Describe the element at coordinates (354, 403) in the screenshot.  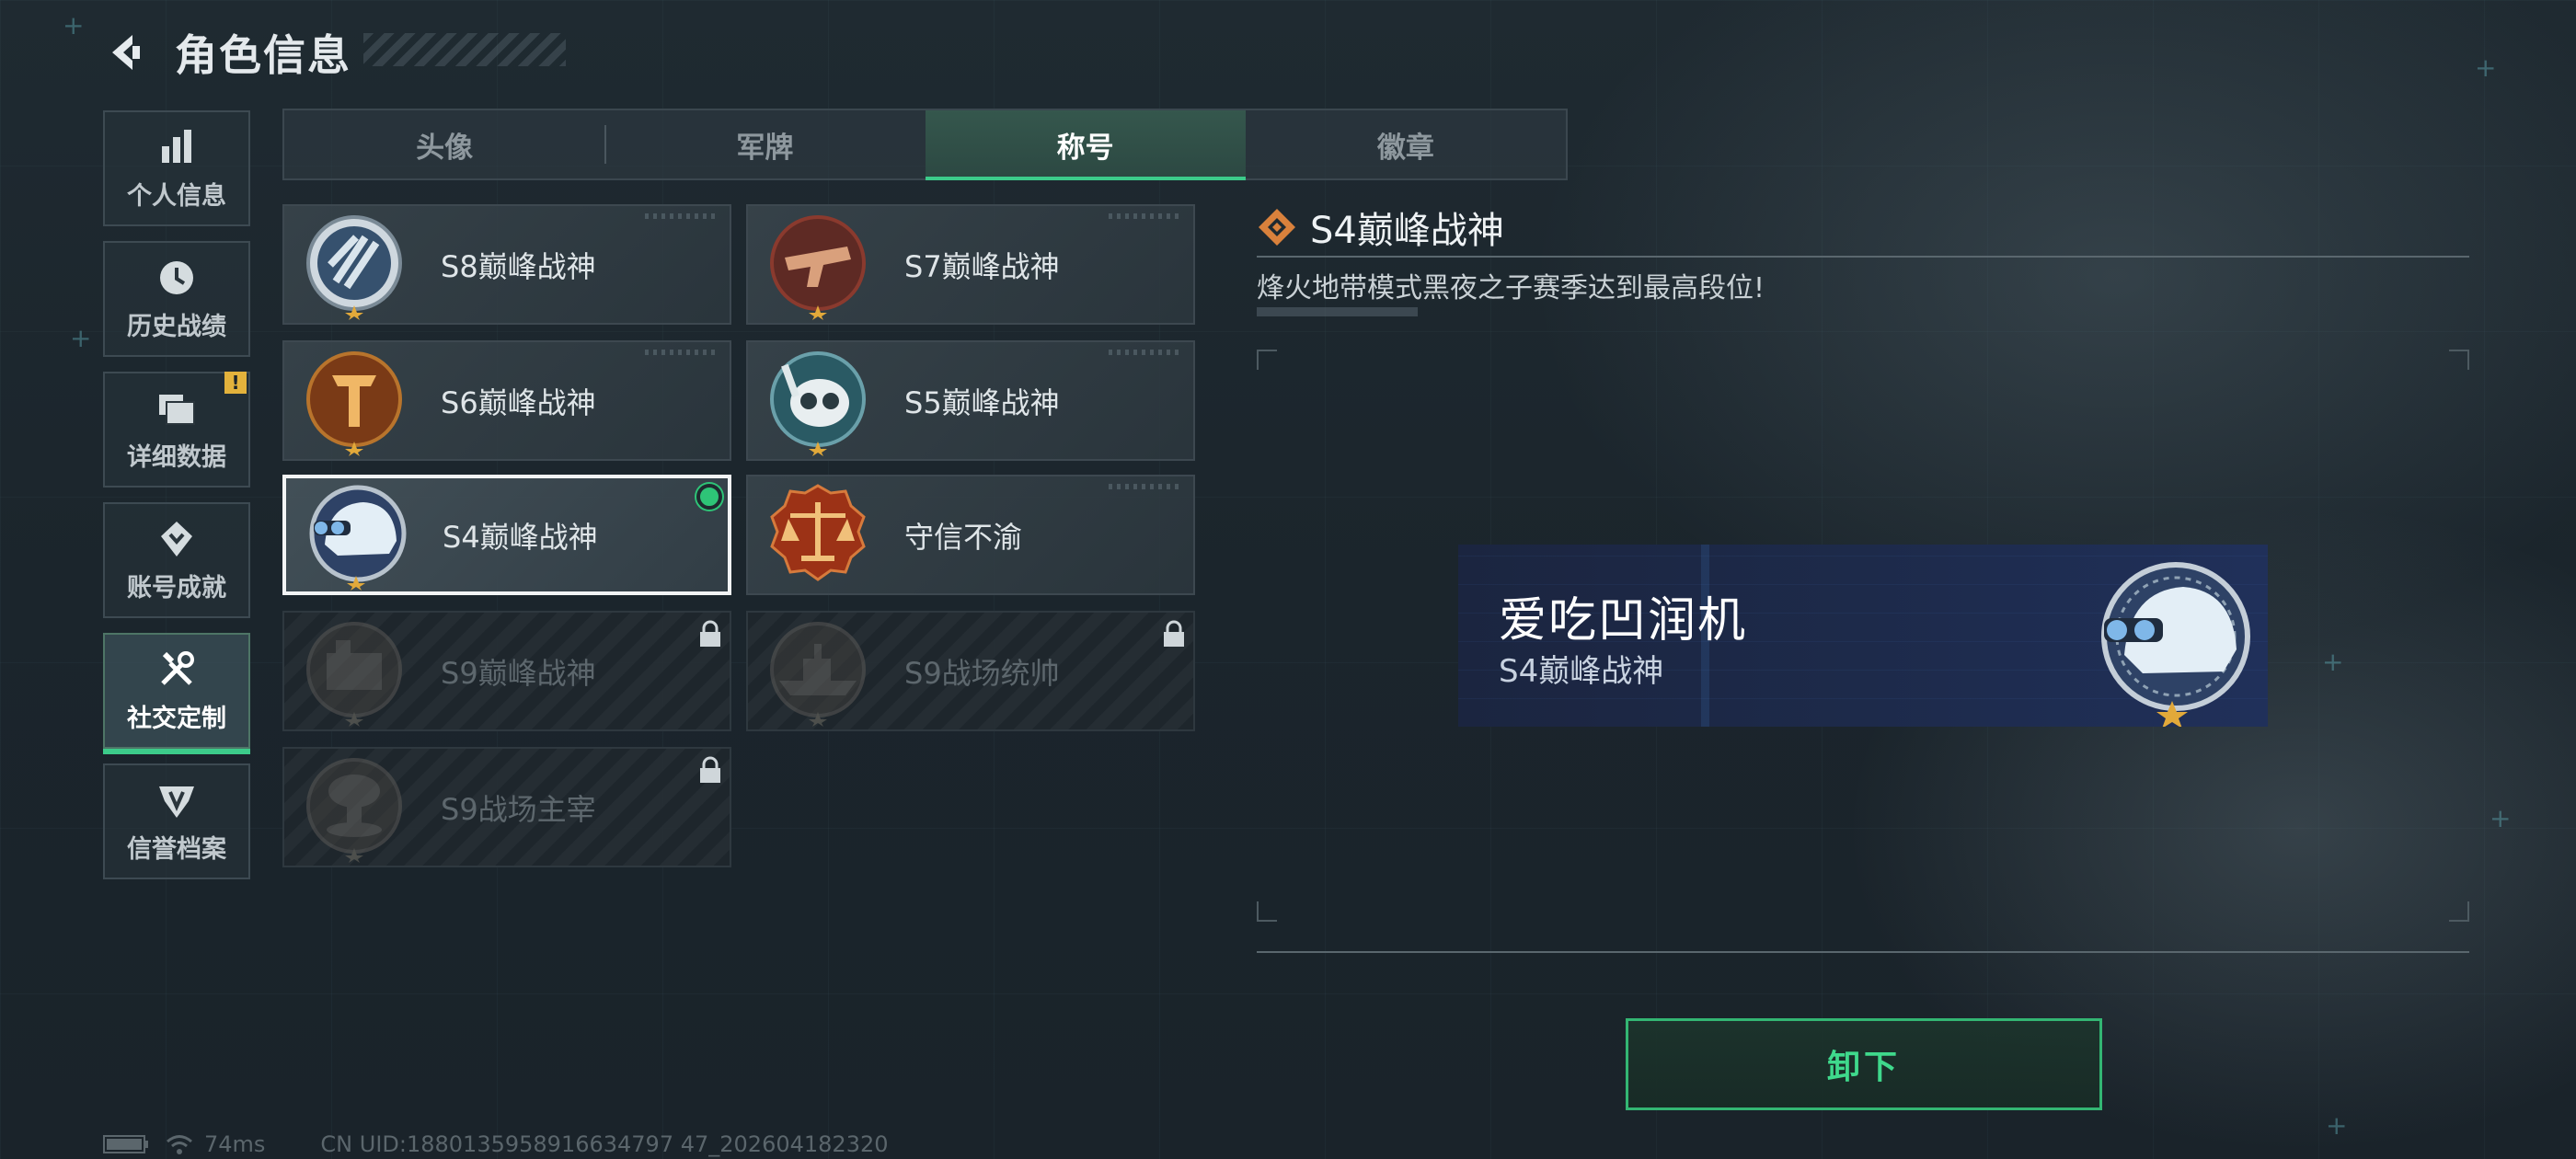
I see `s6-emblem-icon` at that location.